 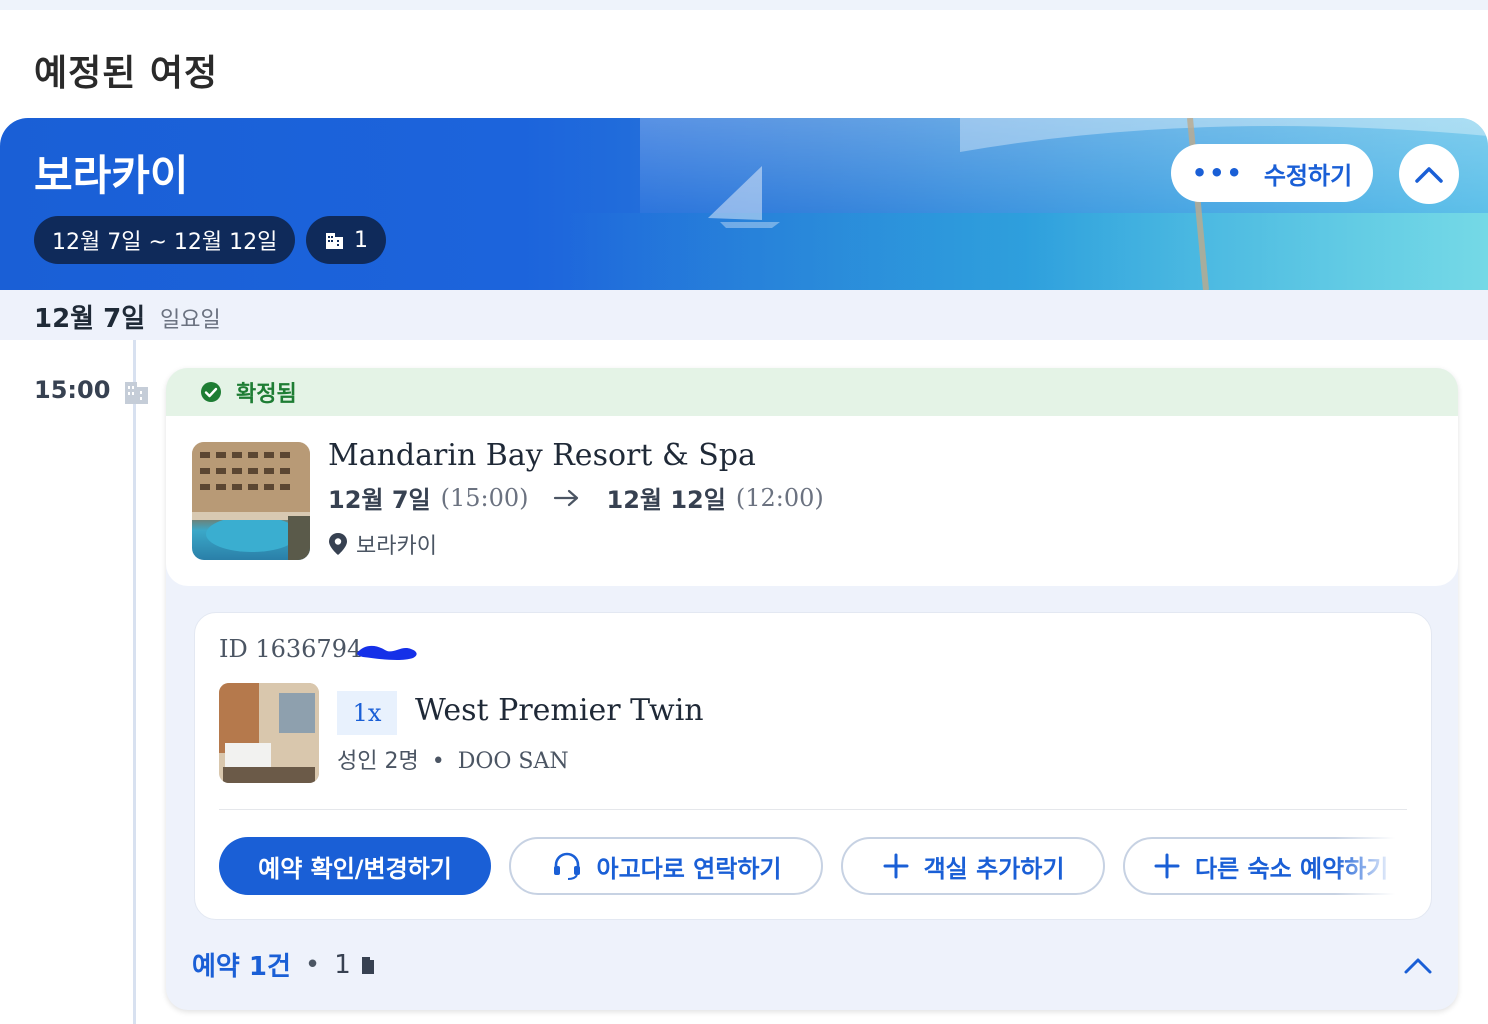 I want to click on edit-trip-label: 수정하기, so click(x=1308, y=175).